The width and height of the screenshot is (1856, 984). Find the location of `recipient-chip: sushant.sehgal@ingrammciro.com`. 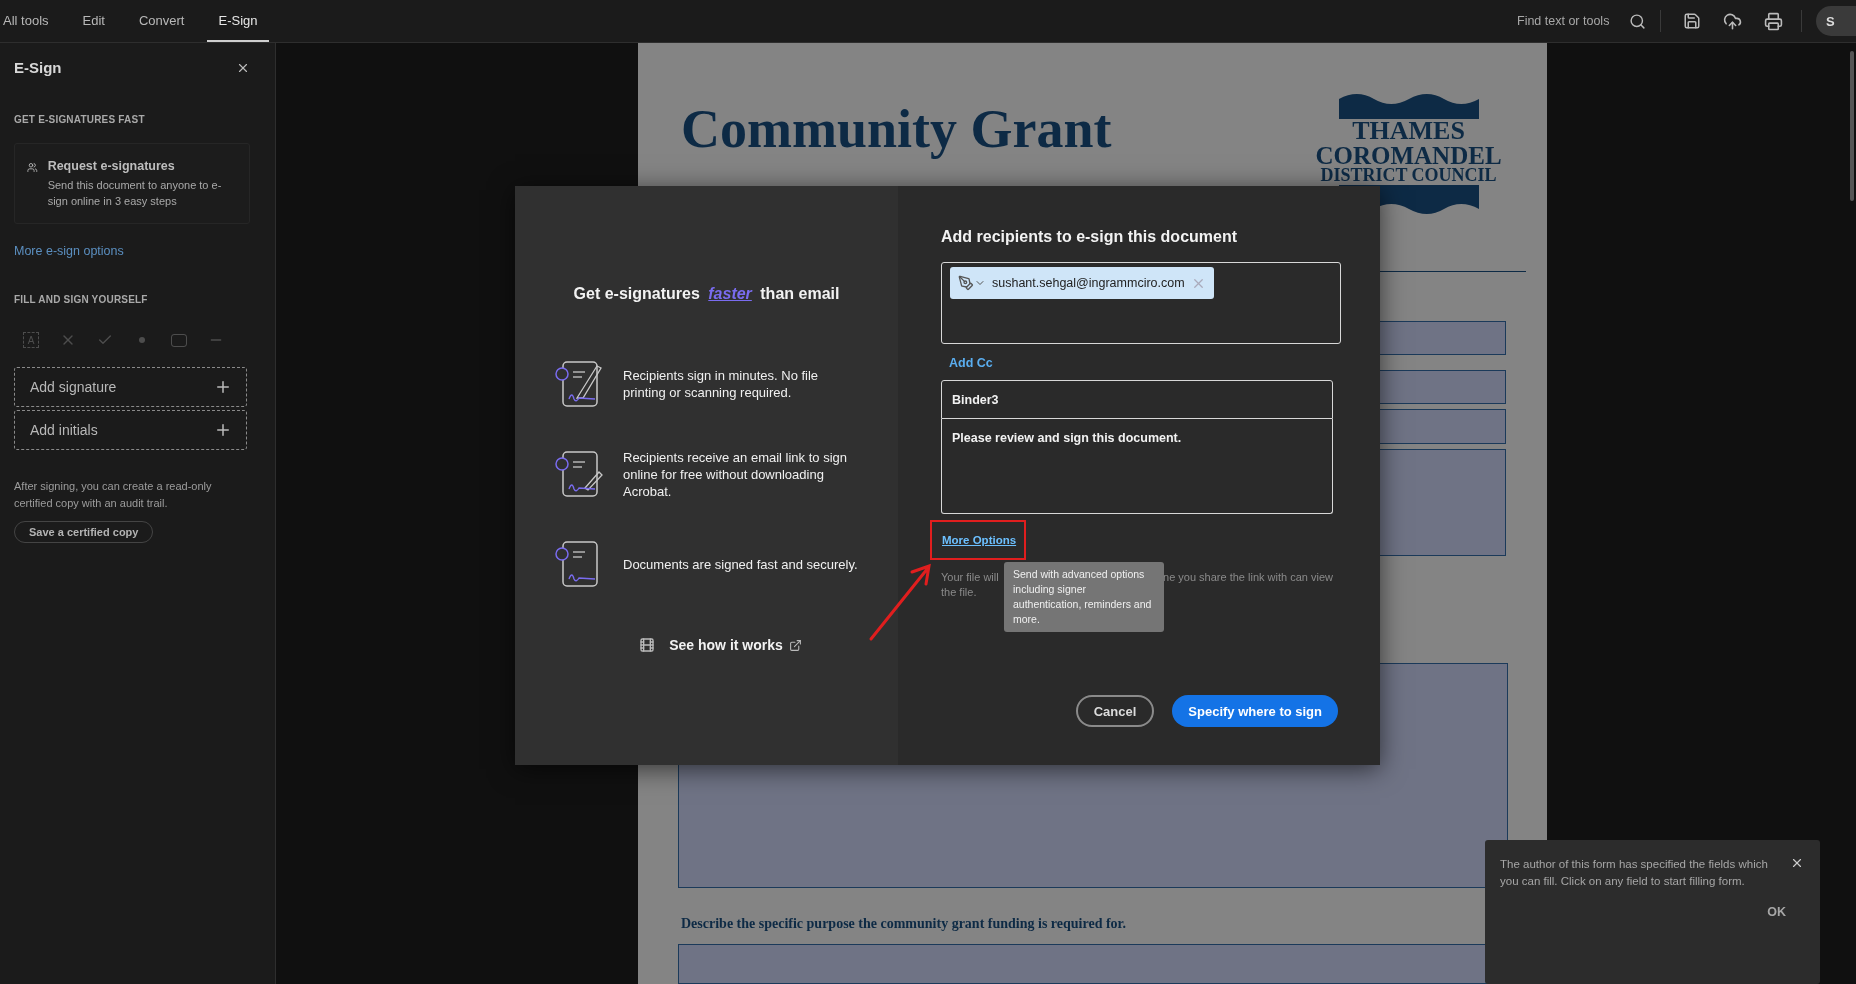

recipient-chip: sushant.sehgal@ingrammciro.com is located at coordinates (1082, 283).